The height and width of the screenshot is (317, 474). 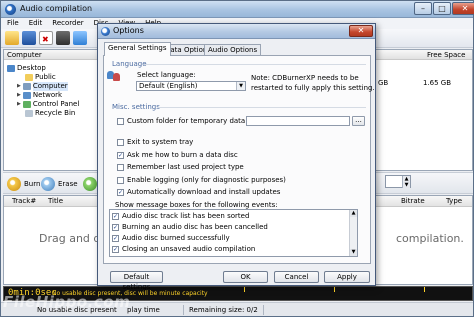 What do you see at coordinates (26, 68) in the screenshot?
I see `tree-item-desktop: Desktop` at bounding box center [26, 68].